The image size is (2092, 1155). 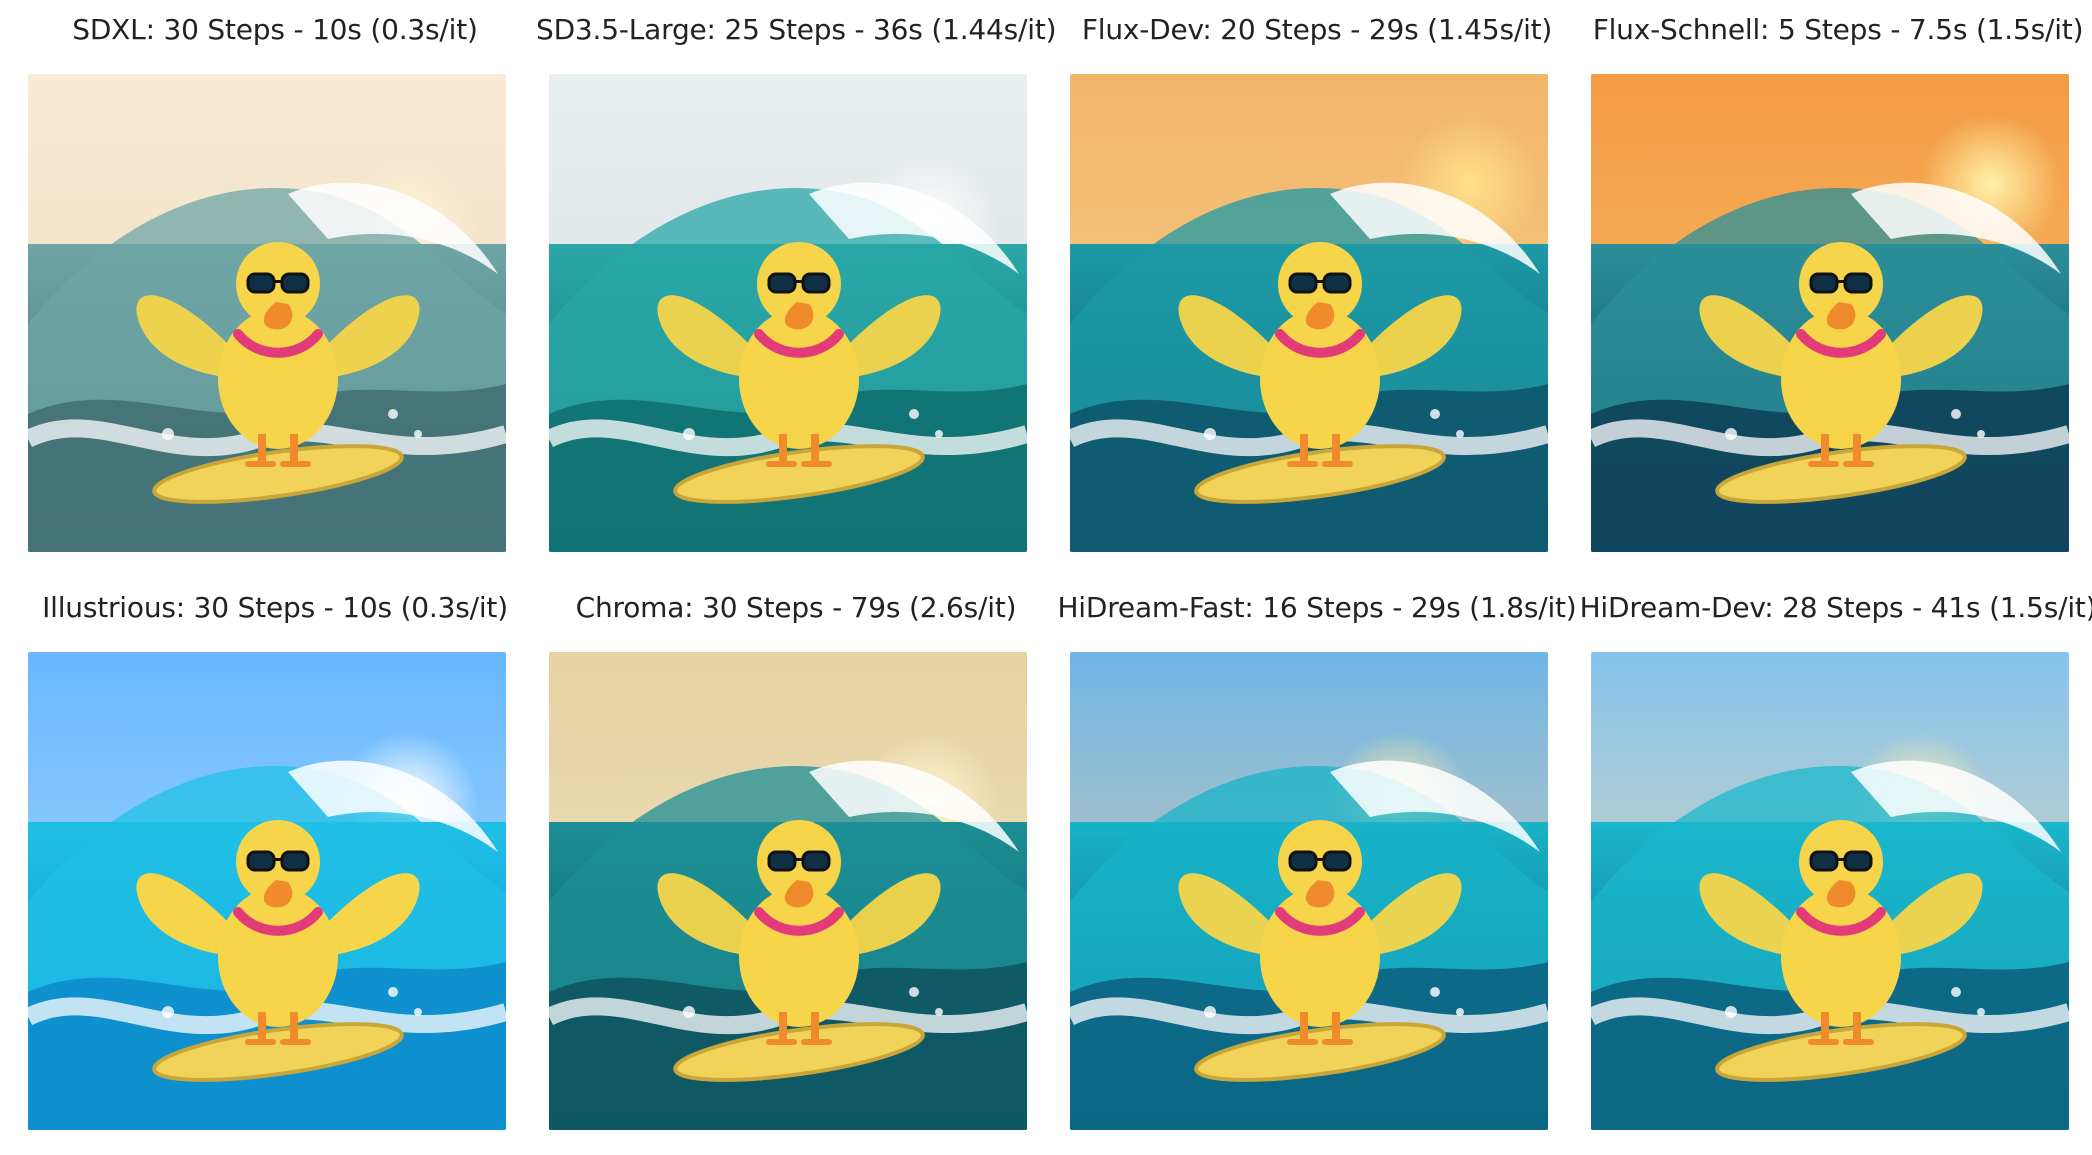 I want to click on generated-image-hidream-fast, so click(x=1309, y=891).